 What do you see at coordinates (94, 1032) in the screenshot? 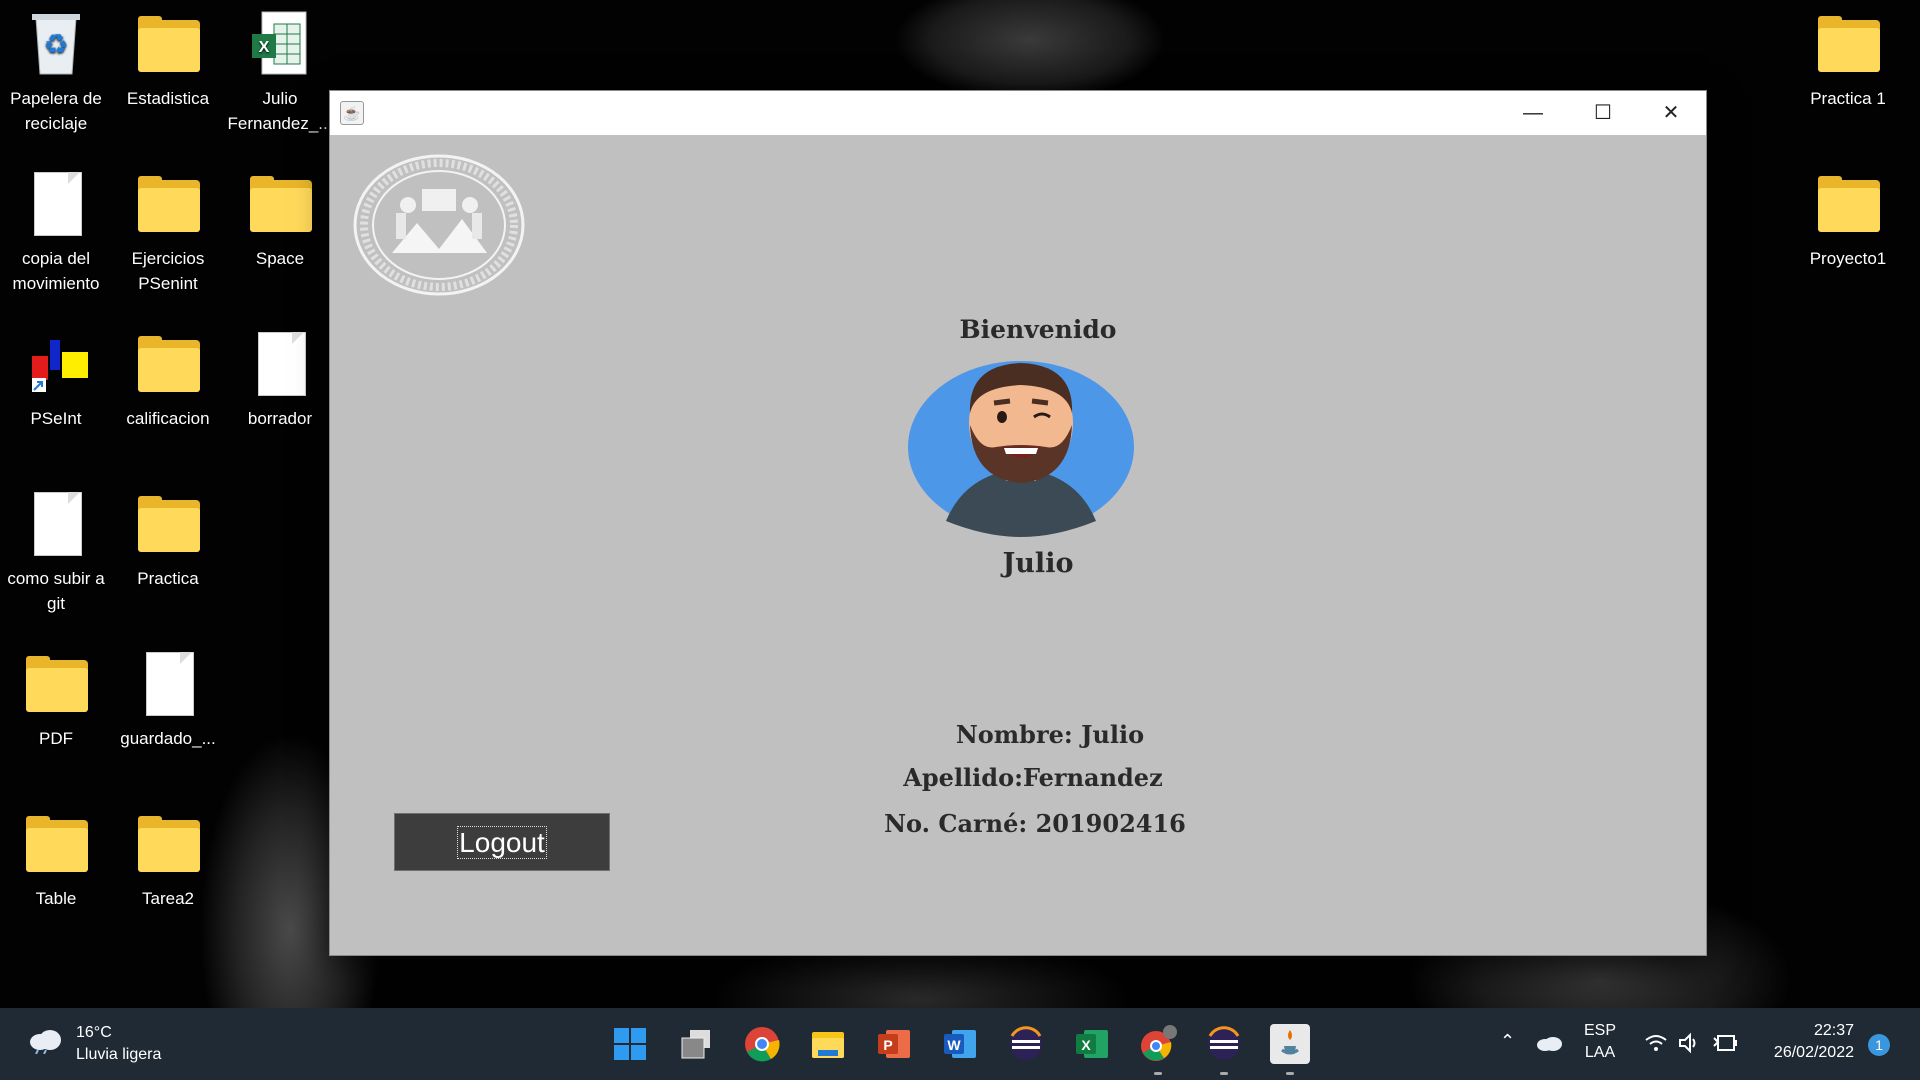
I see `weather-temp: 16°C` at bounding box center [94, 1032].